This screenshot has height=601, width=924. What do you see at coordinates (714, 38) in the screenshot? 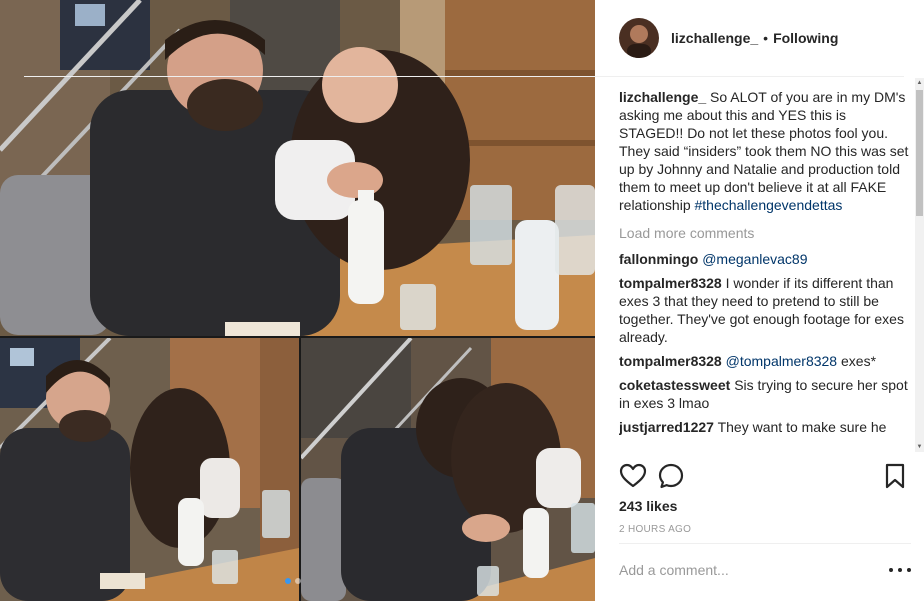
I see `author-username-link: lizchallenge_` at bounding box center [714, 38].